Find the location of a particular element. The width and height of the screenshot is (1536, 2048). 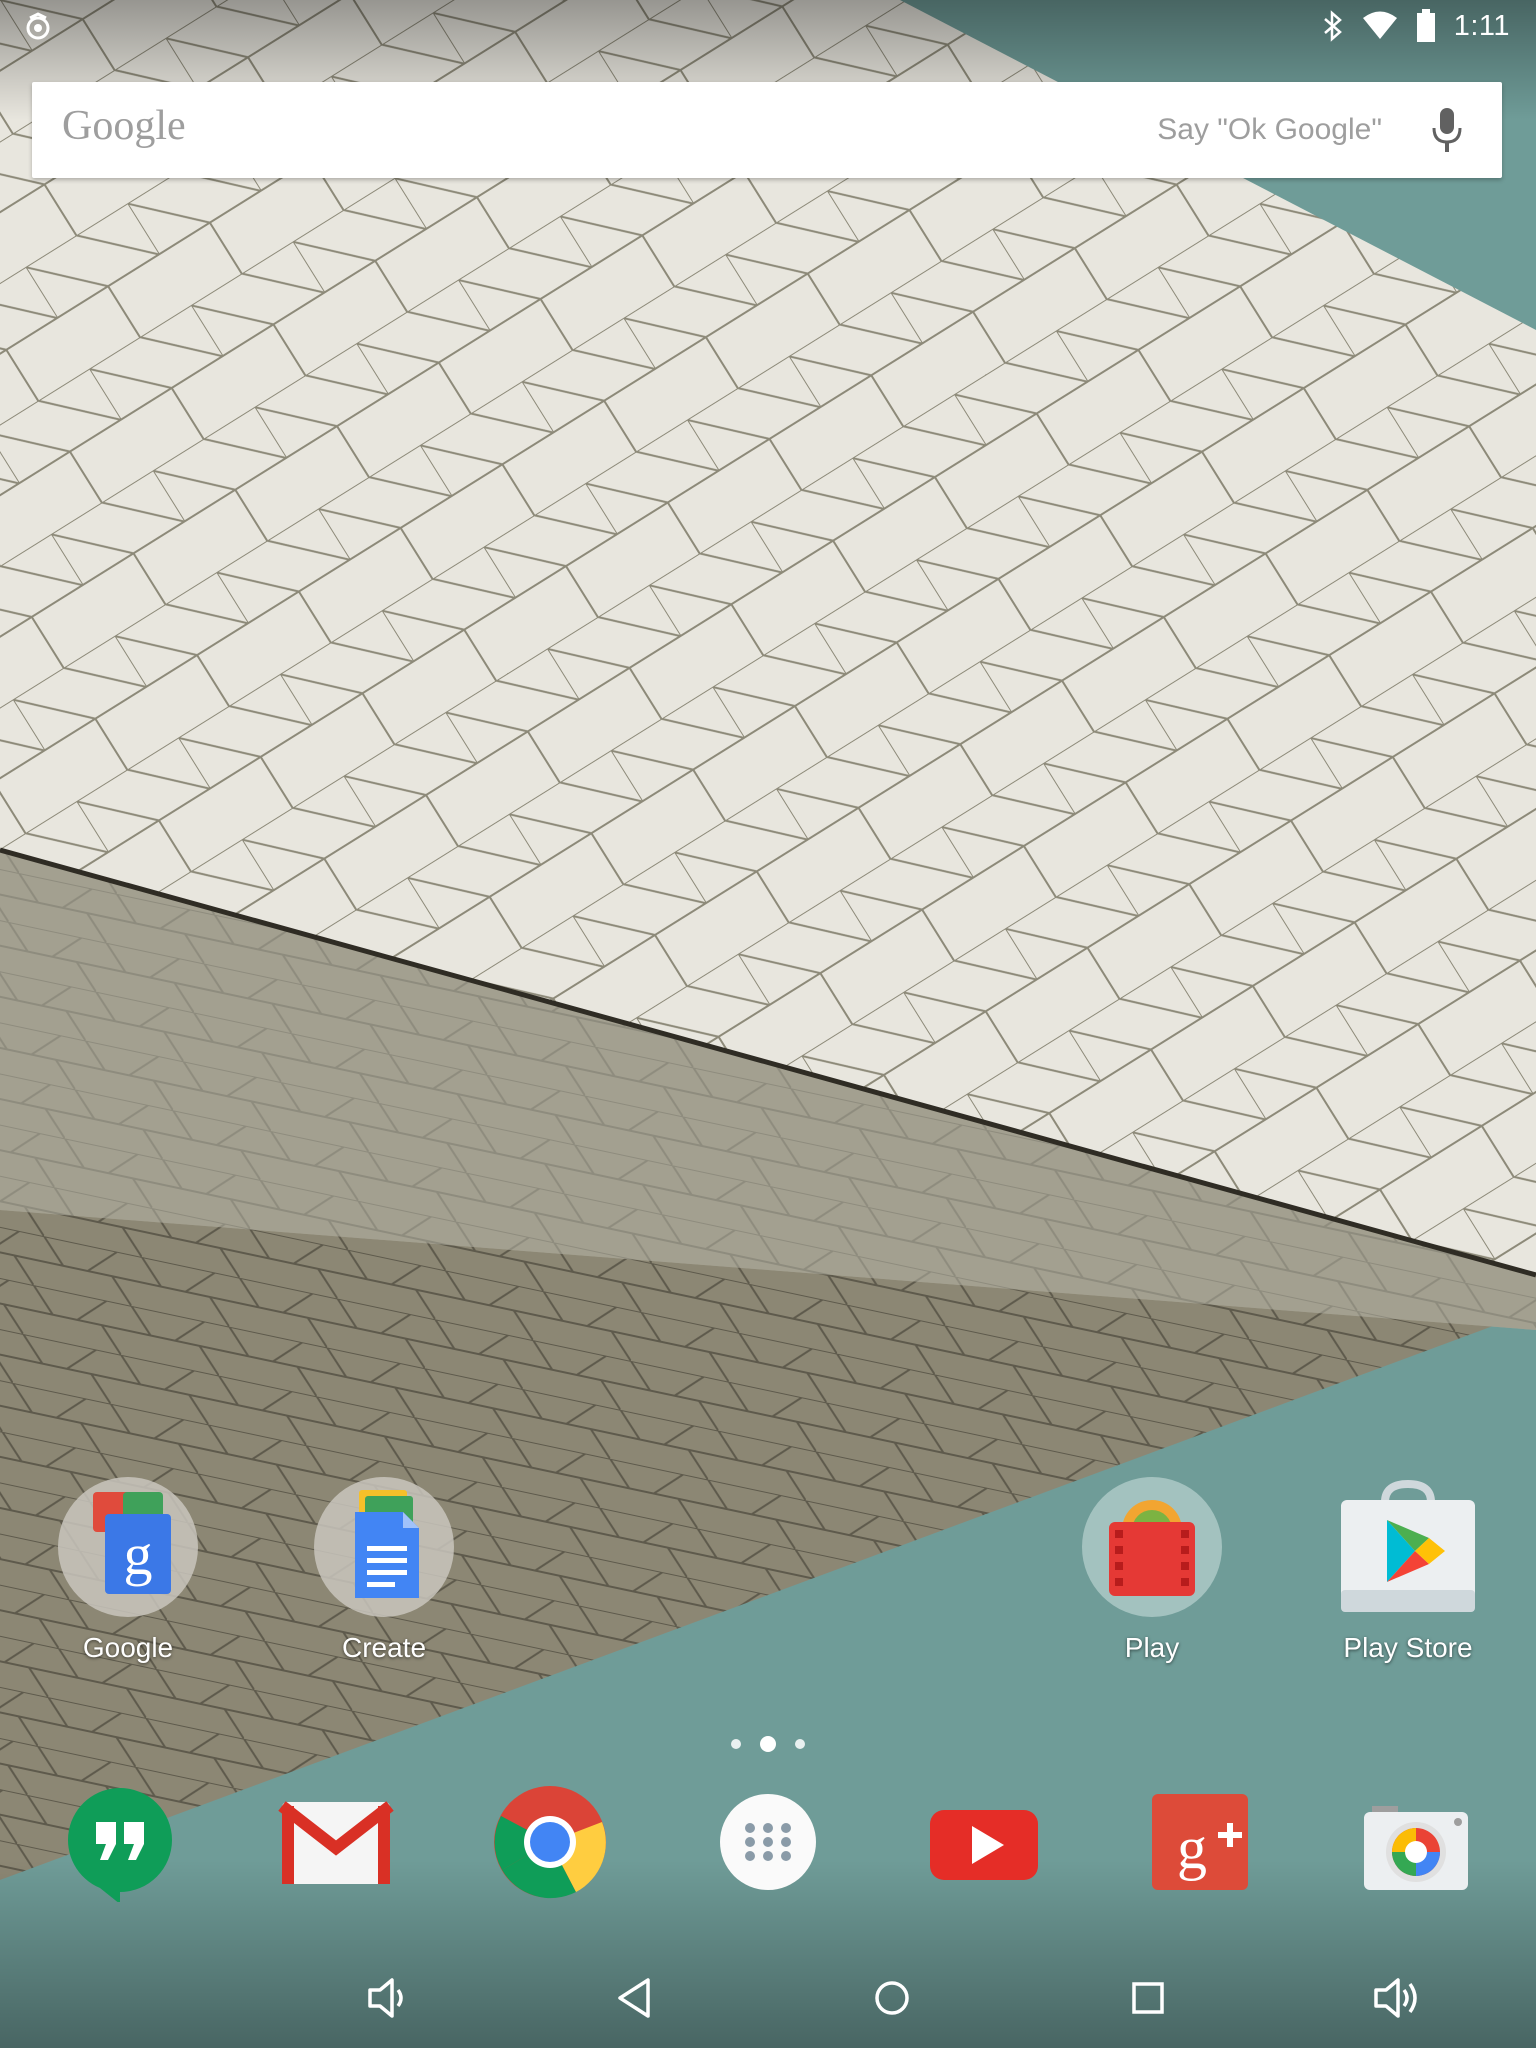

volume-down-icon is located at coordinates (388, 1998).